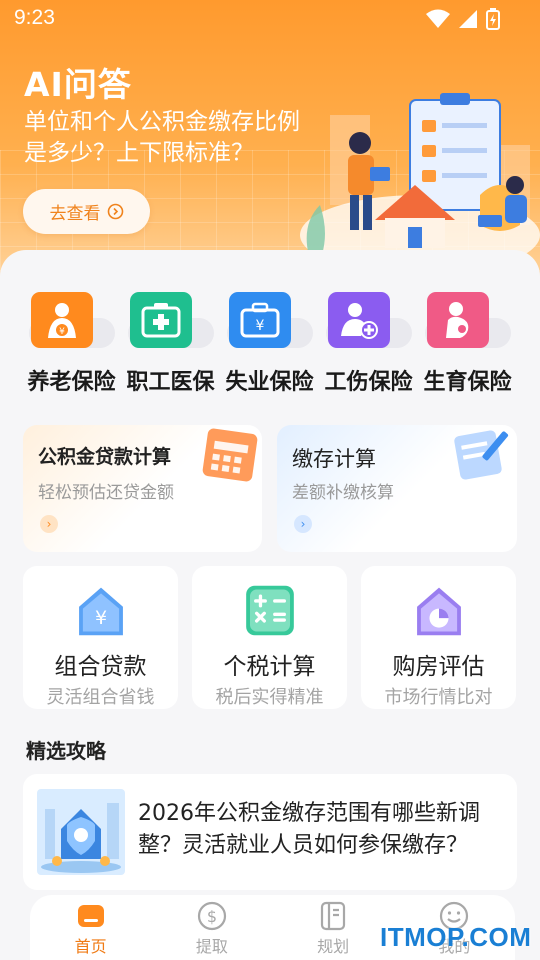 Image resolution: width=540 pixels, height=960 pixels. What do you see at coordinates (343, 493) in the screenshot?
I see `calc-subtitle: 差额补缴核算` at bounding box center [343, 493].